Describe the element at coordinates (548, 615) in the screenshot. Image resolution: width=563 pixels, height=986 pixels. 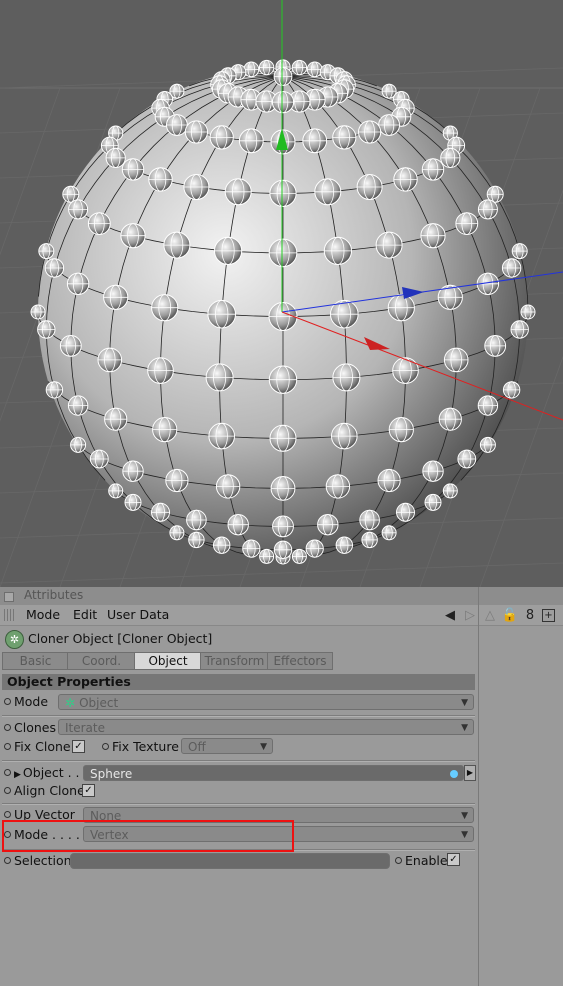
I see `new-panel-icon: +` at that location.